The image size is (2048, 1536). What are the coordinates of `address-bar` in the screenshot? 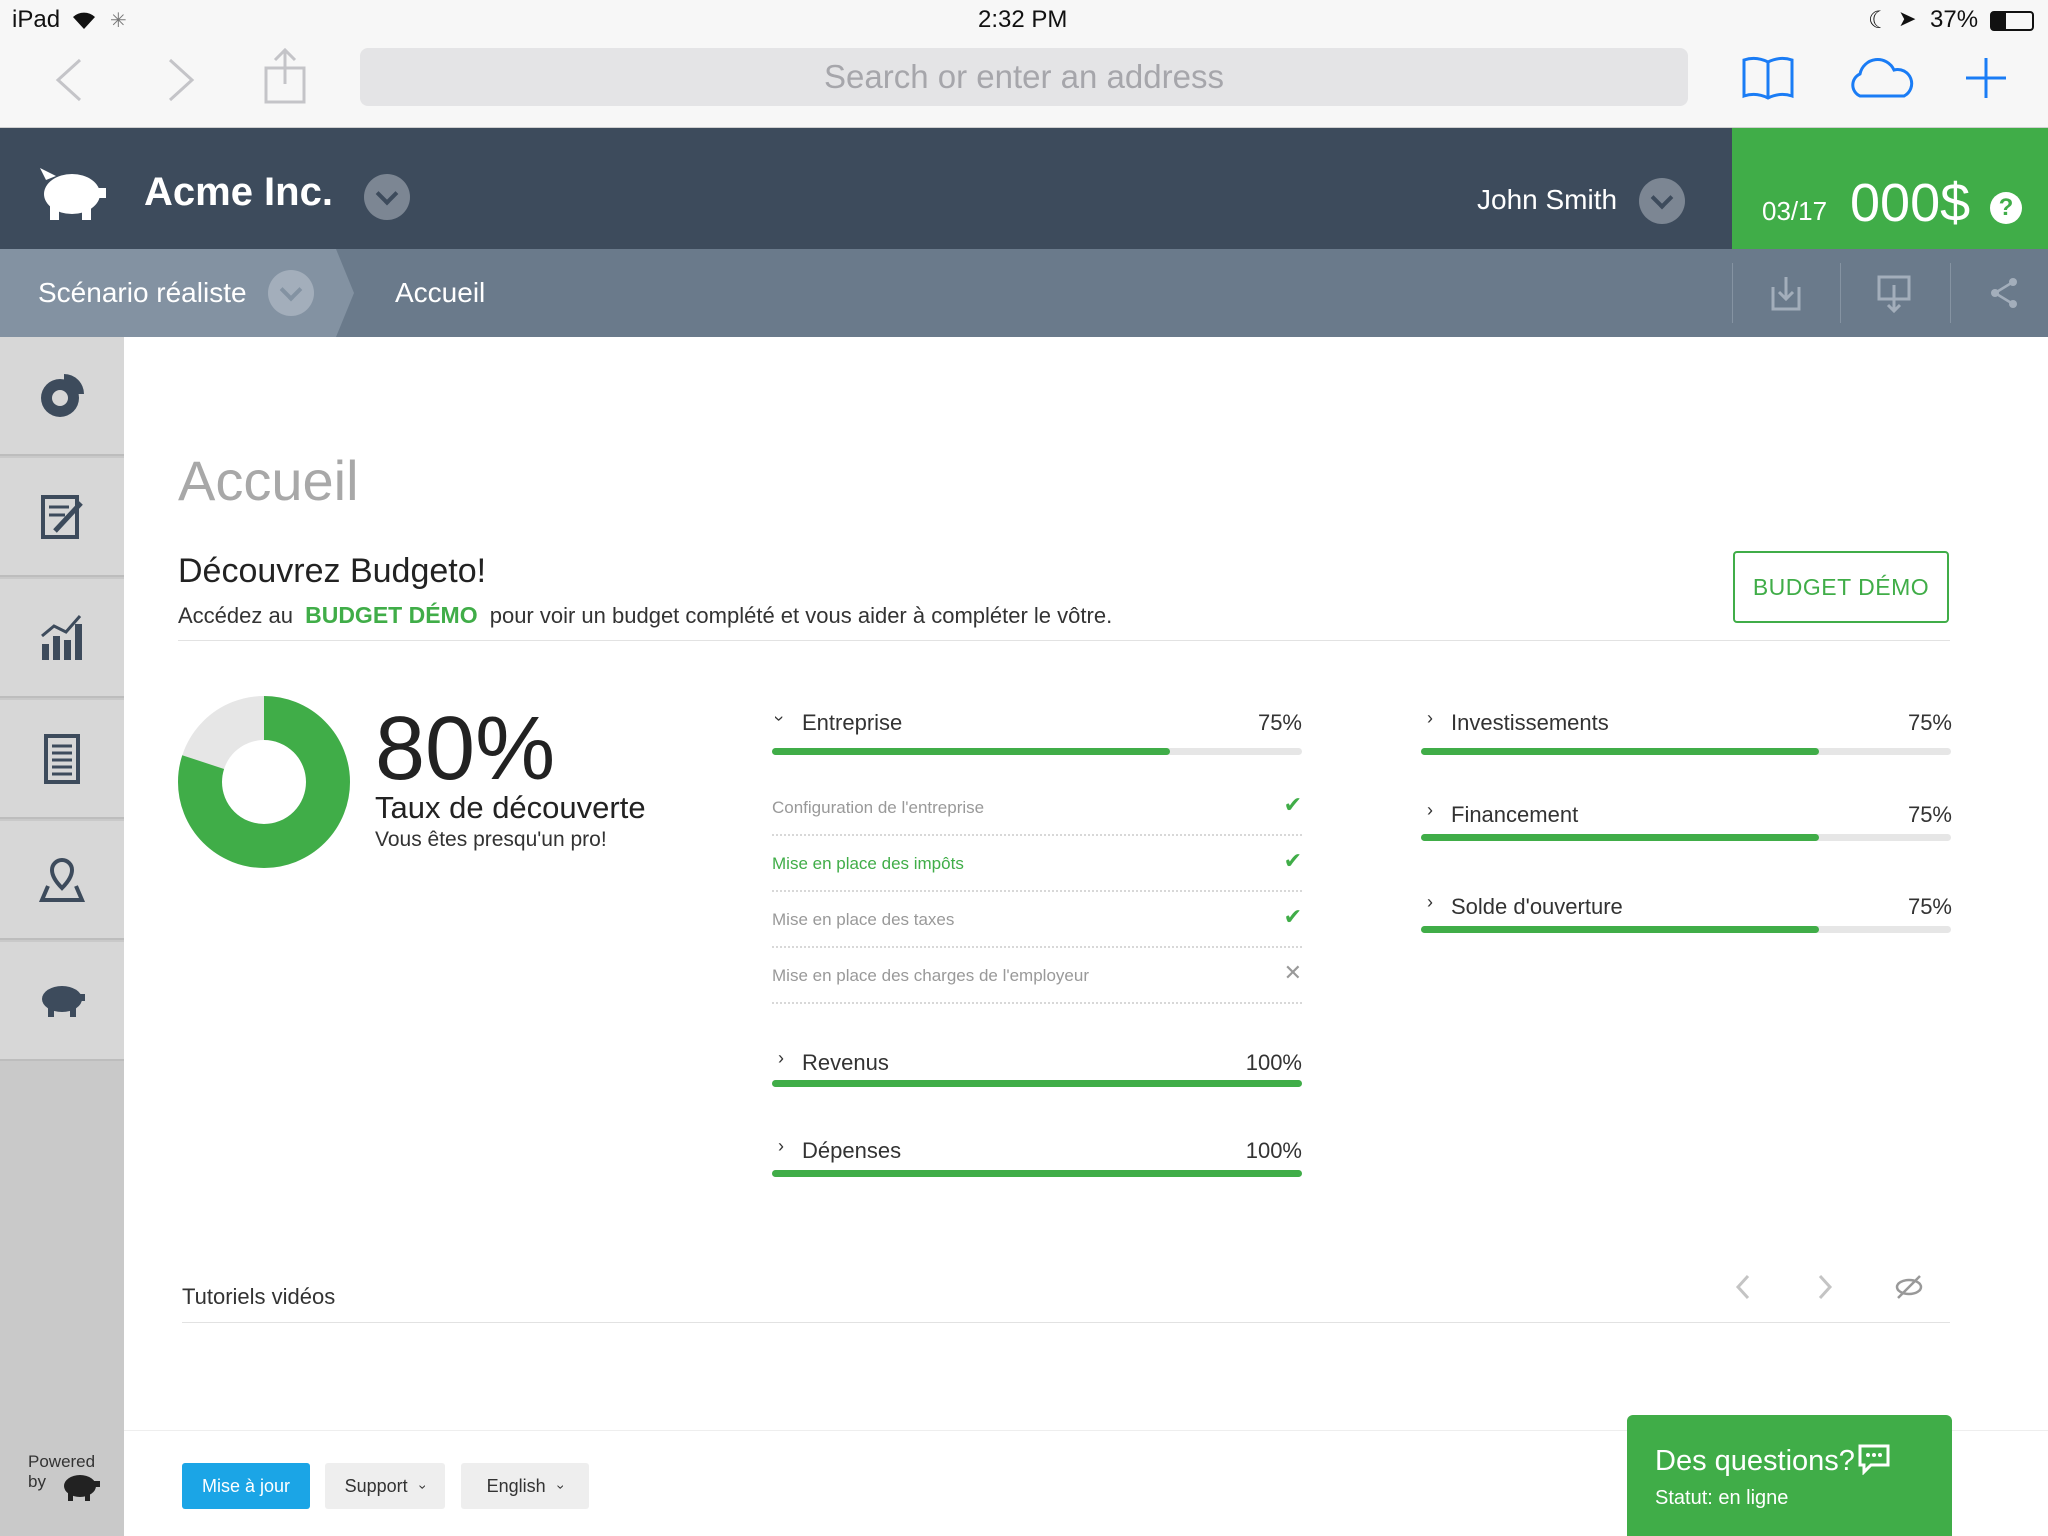 It's located at (1024, 77).